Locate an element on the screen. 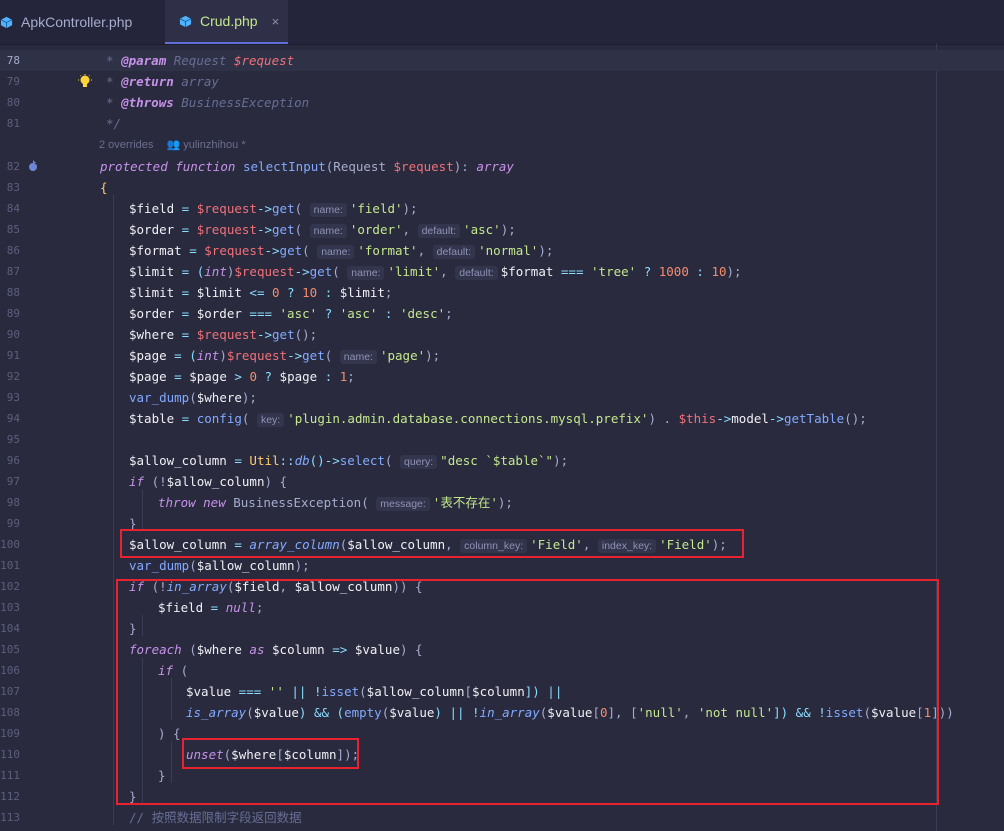  tab-label: Crud.php is located at coordinates (229, 21).